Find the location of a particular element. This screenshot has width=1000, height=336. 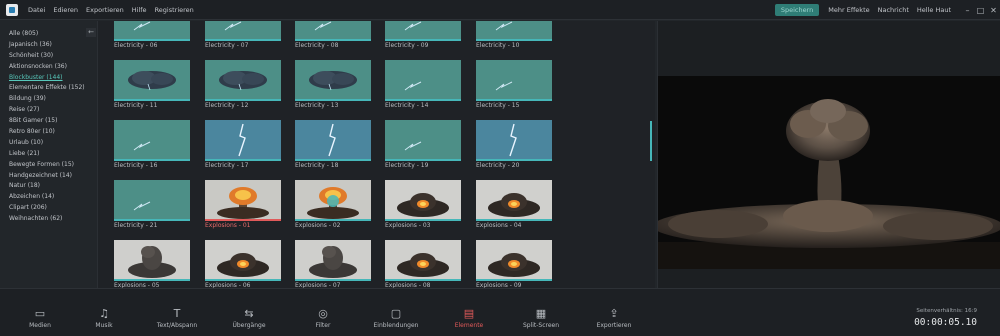

skin-toggle: Helle Haut is located at coordinates (934, 10).